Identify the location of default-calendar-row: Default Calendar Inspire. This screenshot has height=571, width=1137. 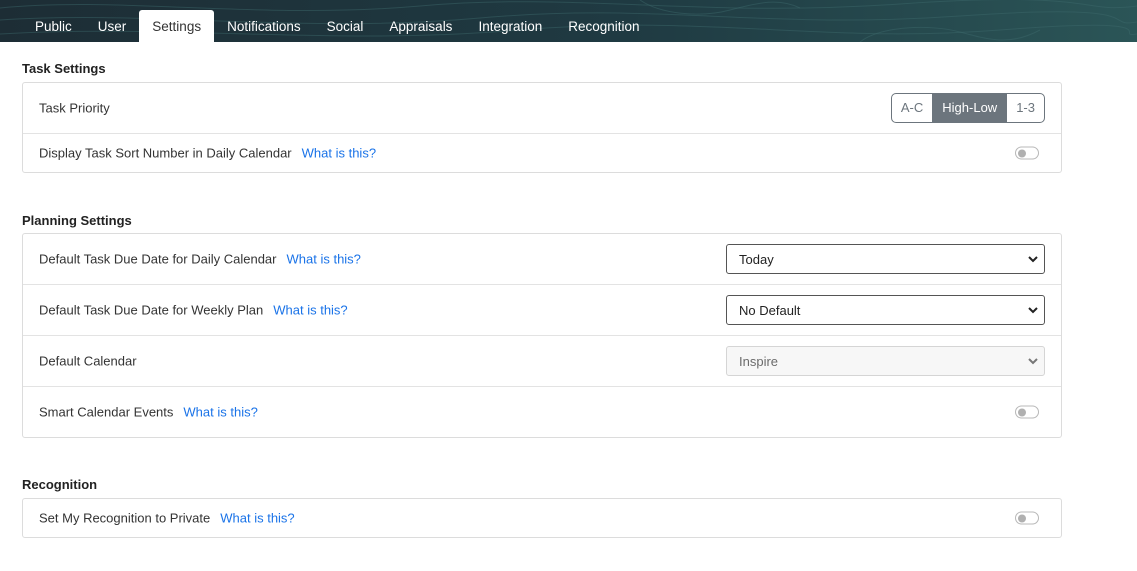
(542, 361).